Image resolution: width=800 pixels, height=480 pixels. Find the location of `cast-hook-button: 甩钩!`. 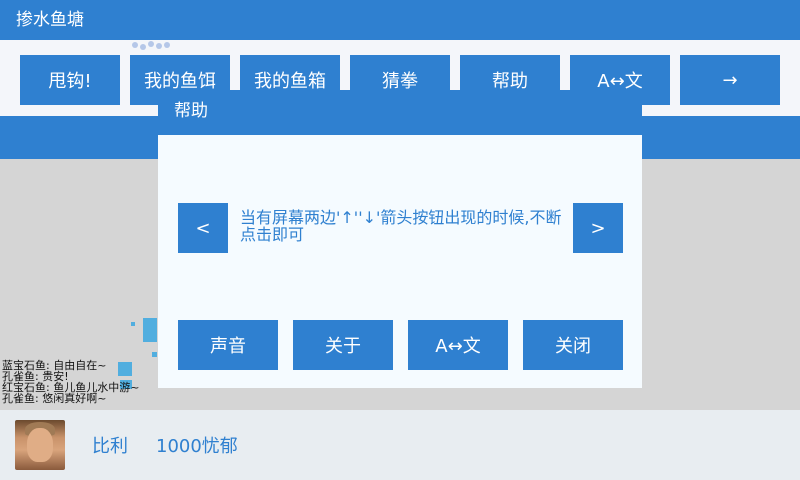

cast-hook-button: 甩钩! is located at coordinates (70, 80).